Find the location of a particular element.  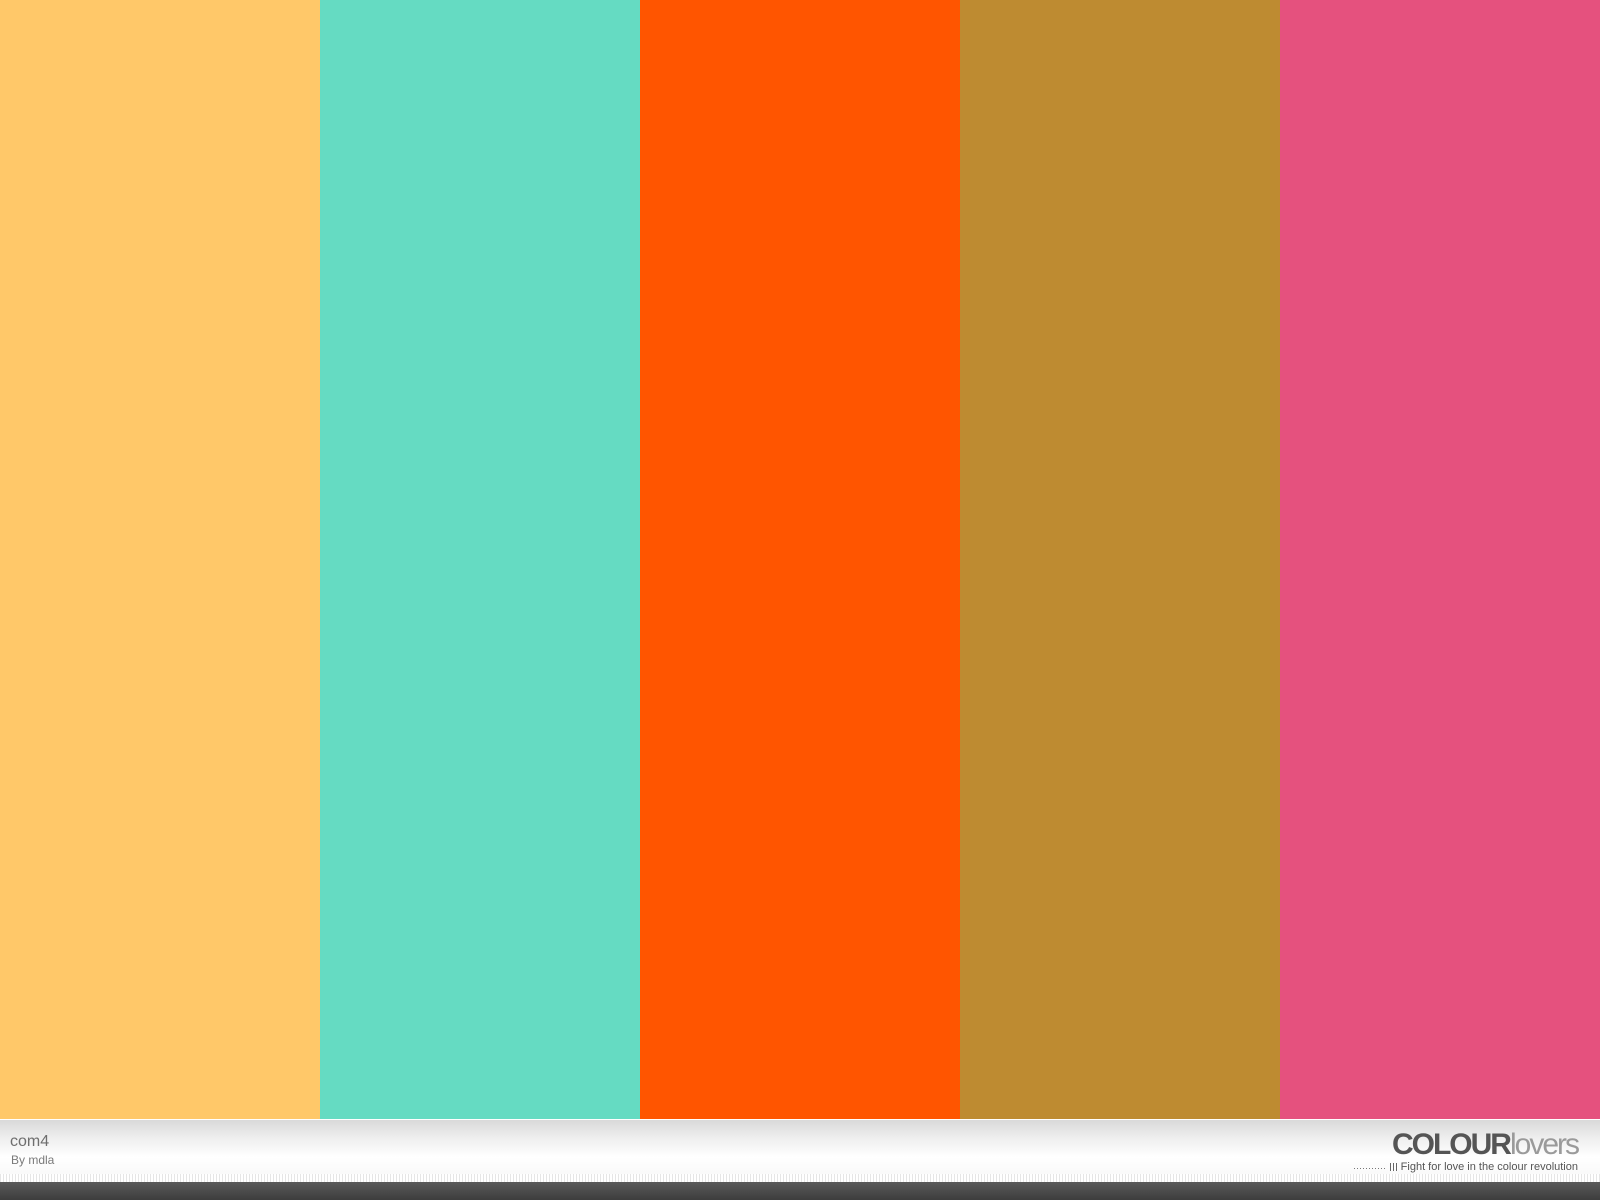

palette-title: com4 is located at coordinates (30, 1141).